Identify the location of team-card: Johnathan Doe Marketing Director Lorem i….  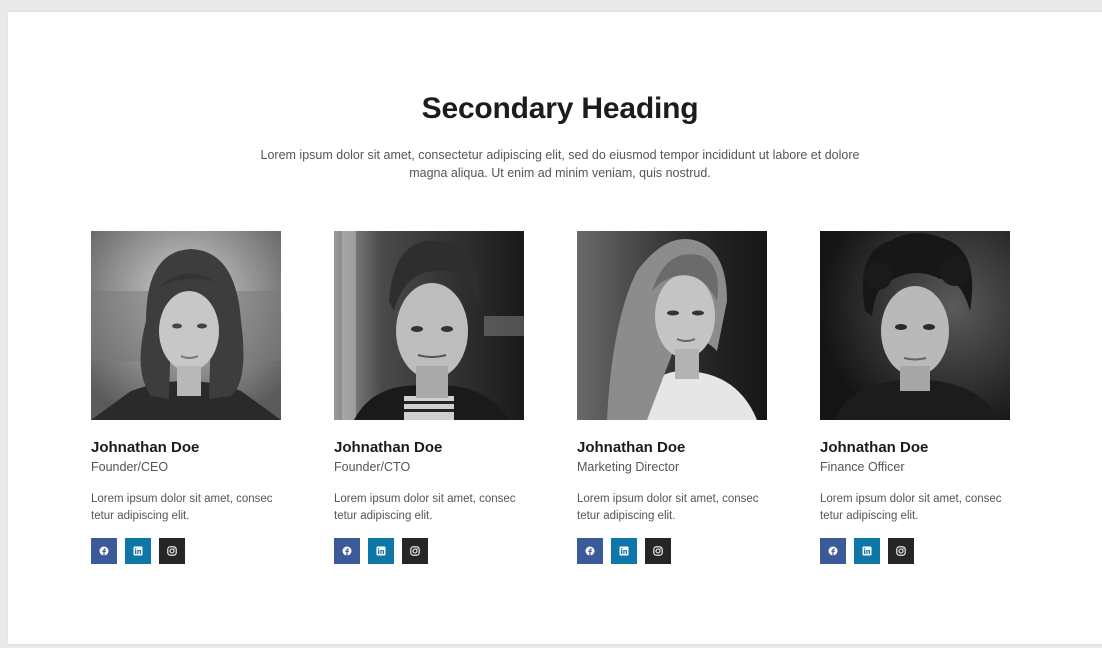
(677, 397).